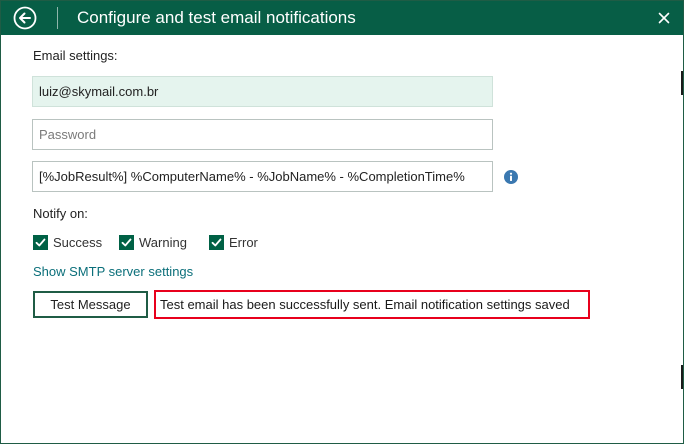 The image size is (684, 444). I want to click on close-button, so click(664, 18).